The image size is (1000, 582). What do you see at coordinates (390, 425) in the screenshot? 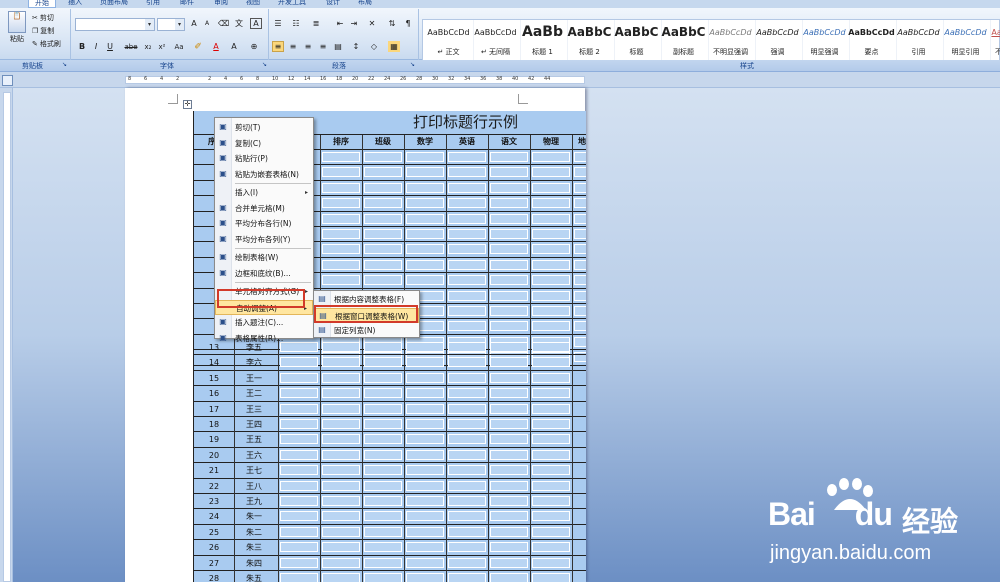
I see `table-row: 18 王四` at bounding box center [390, 425].